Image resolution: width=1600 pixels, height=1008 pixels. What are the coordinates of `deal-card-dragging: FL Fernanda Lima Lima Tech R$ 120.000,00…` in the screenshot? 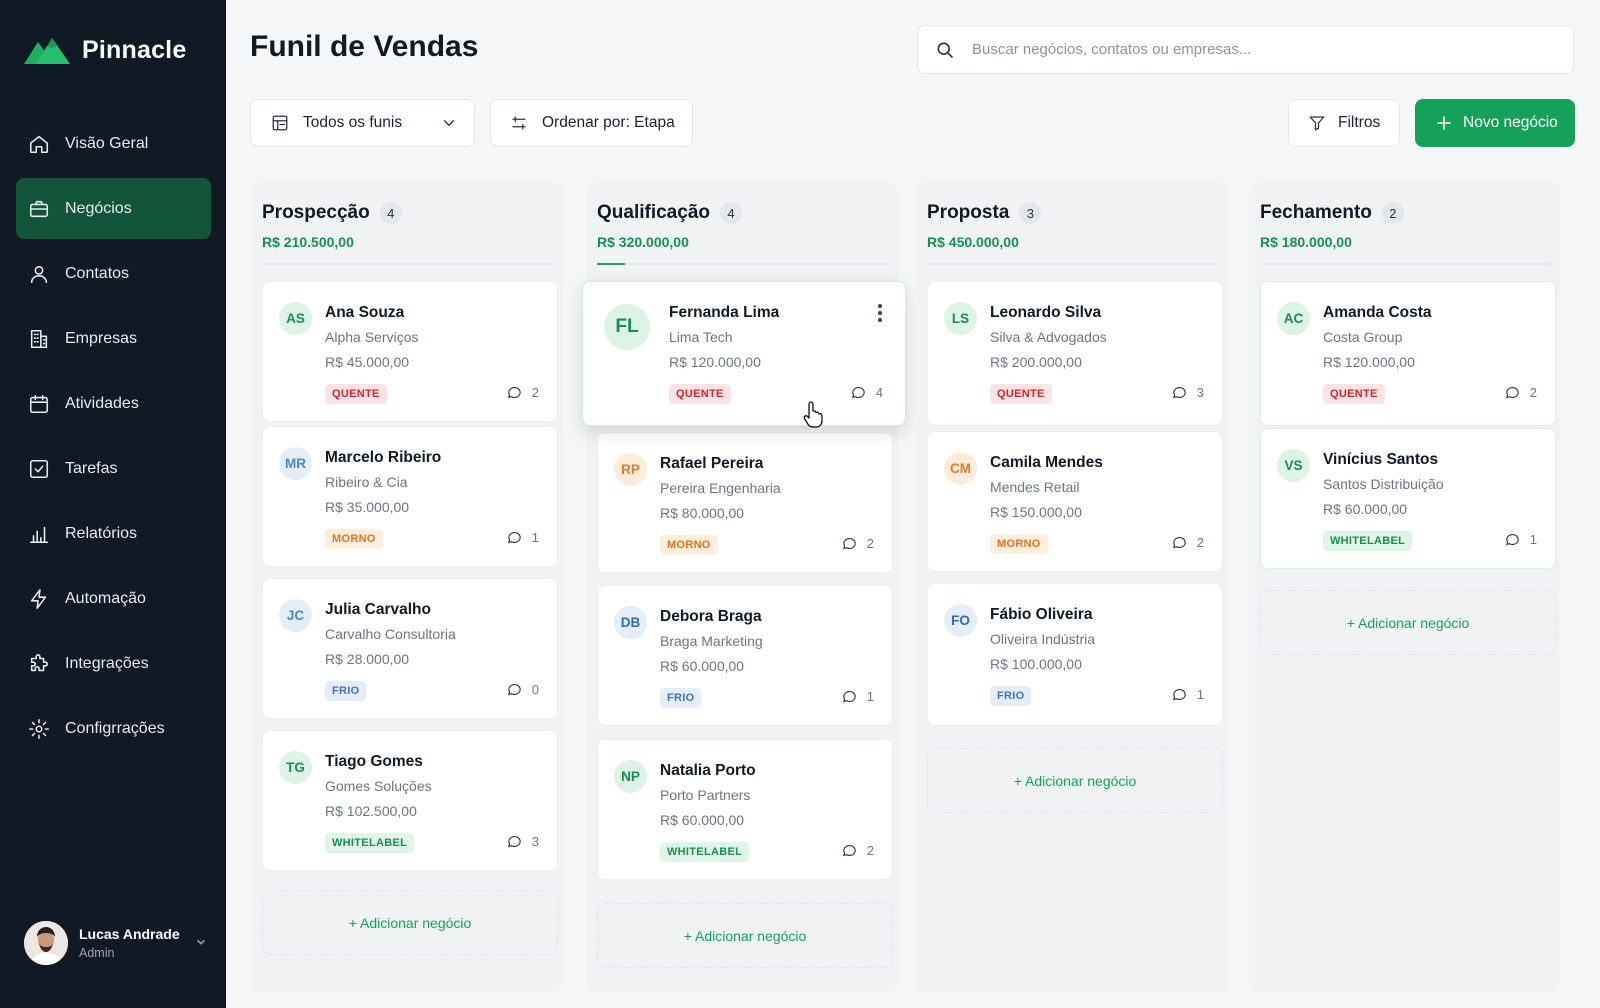 It's located at (744, 353).